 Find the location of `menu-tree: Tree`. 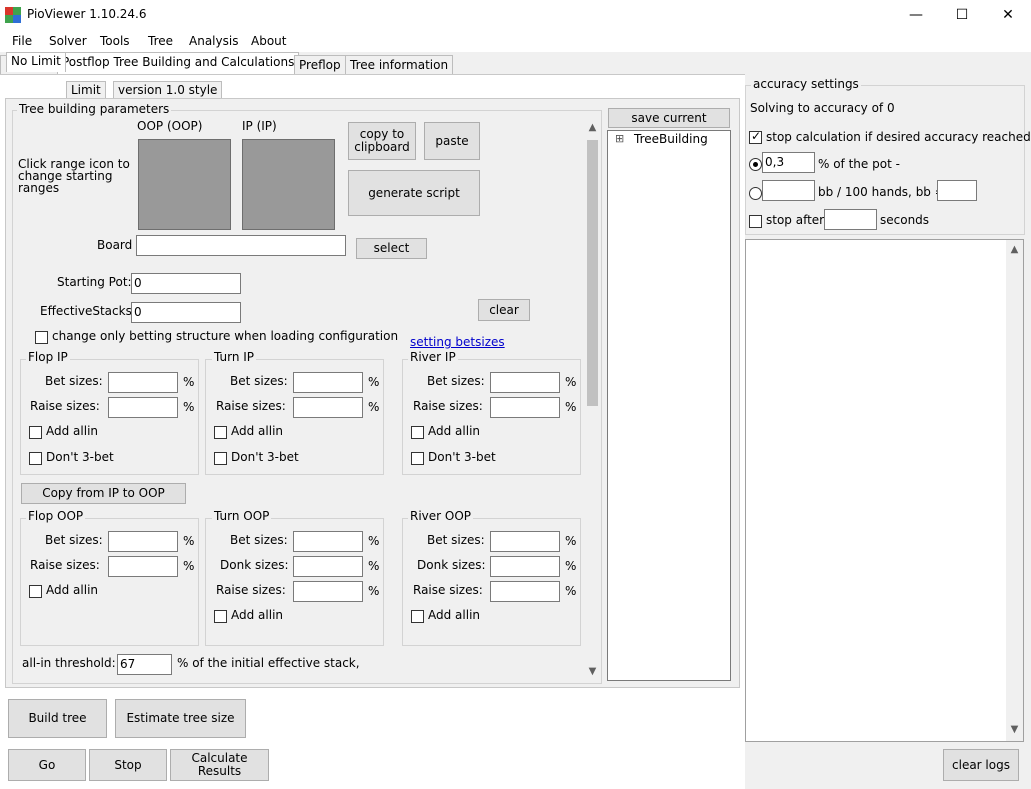

menu-tree: Tree is located at coordinates (160, 41).